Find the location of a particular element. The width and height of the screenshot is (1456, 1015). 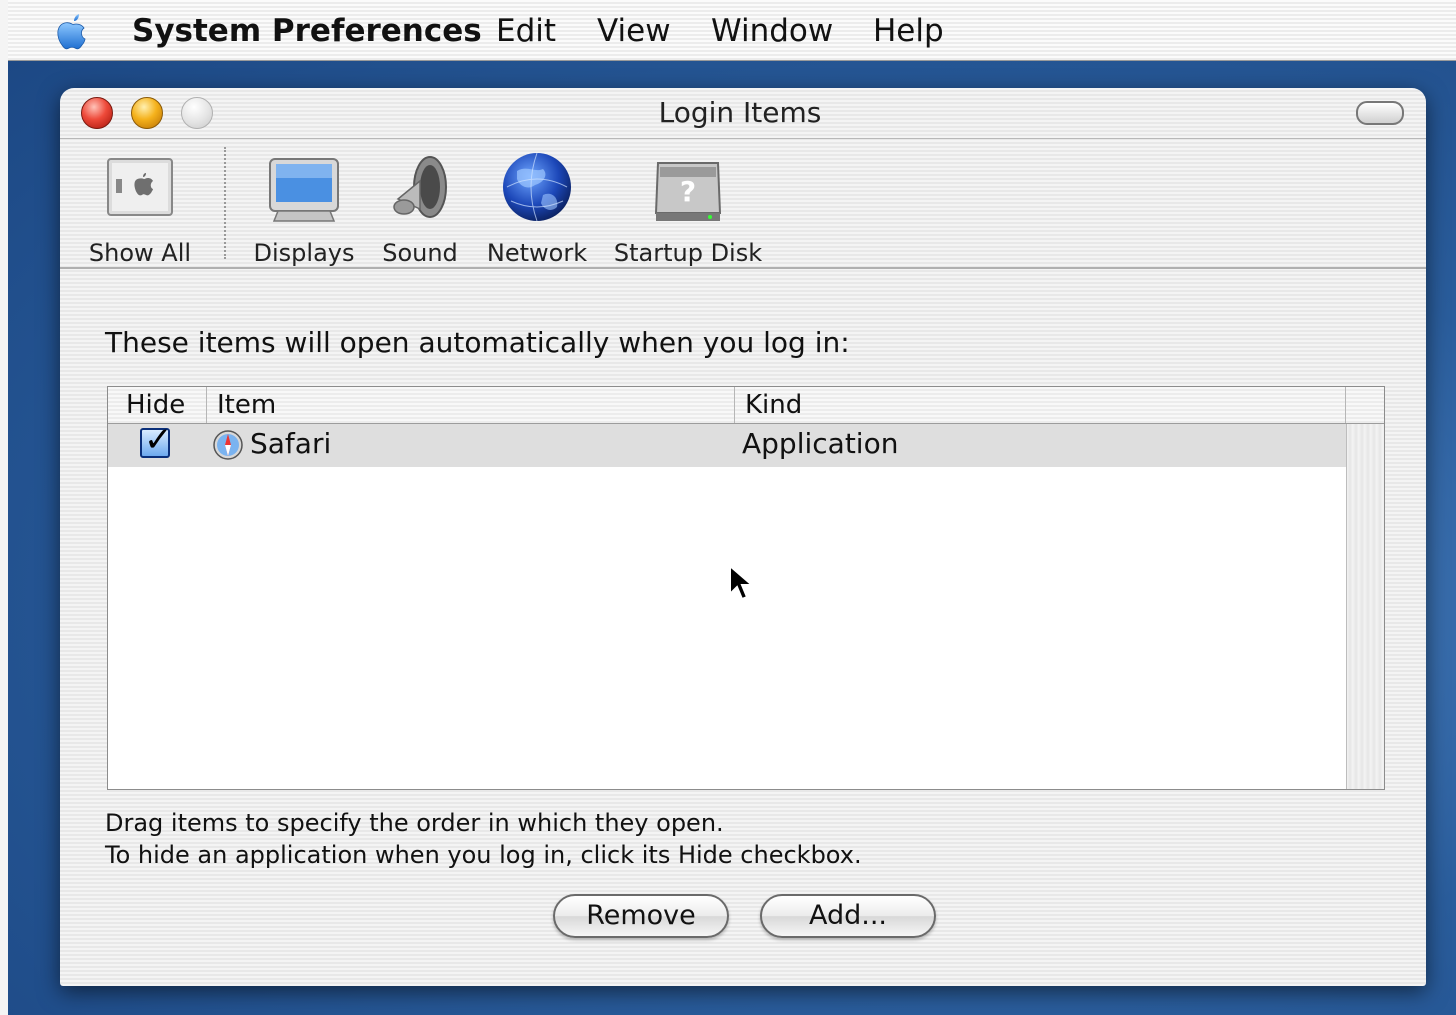

menu-bar: System Preferences Edit View Window Help is located at coordinates (732, 30).